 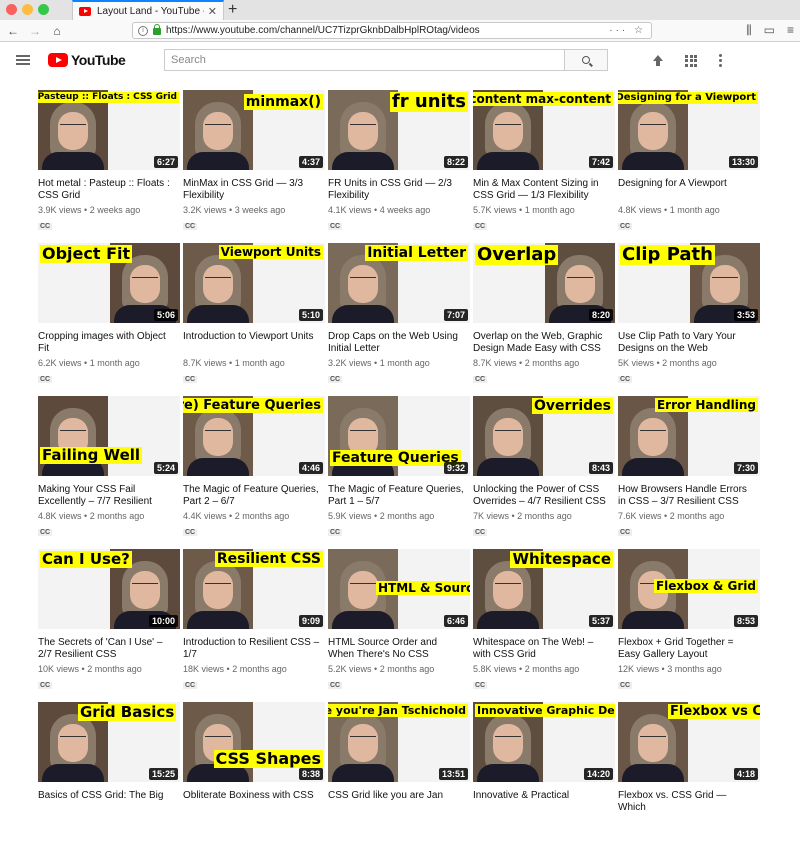 What do you see at coordinates (749, 30) in the screenshot?
I see `library-icon: ⫼` at bounding box center [749, 30].